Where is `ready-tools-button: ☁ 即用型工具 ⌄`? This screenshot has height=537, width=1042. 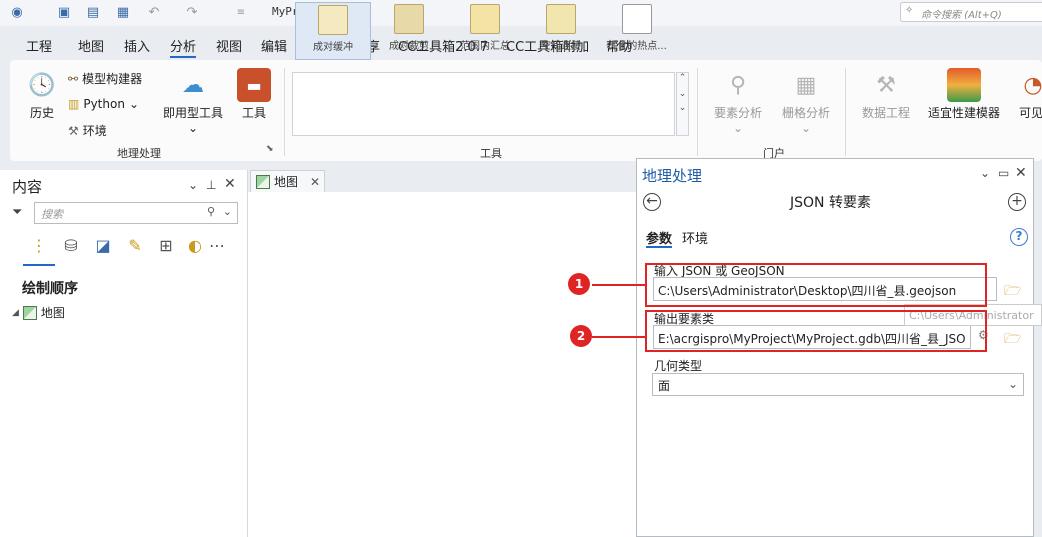 ready-tools-button: ☁ 即用型工具 ⌄ is located at coordinates (193, 102).